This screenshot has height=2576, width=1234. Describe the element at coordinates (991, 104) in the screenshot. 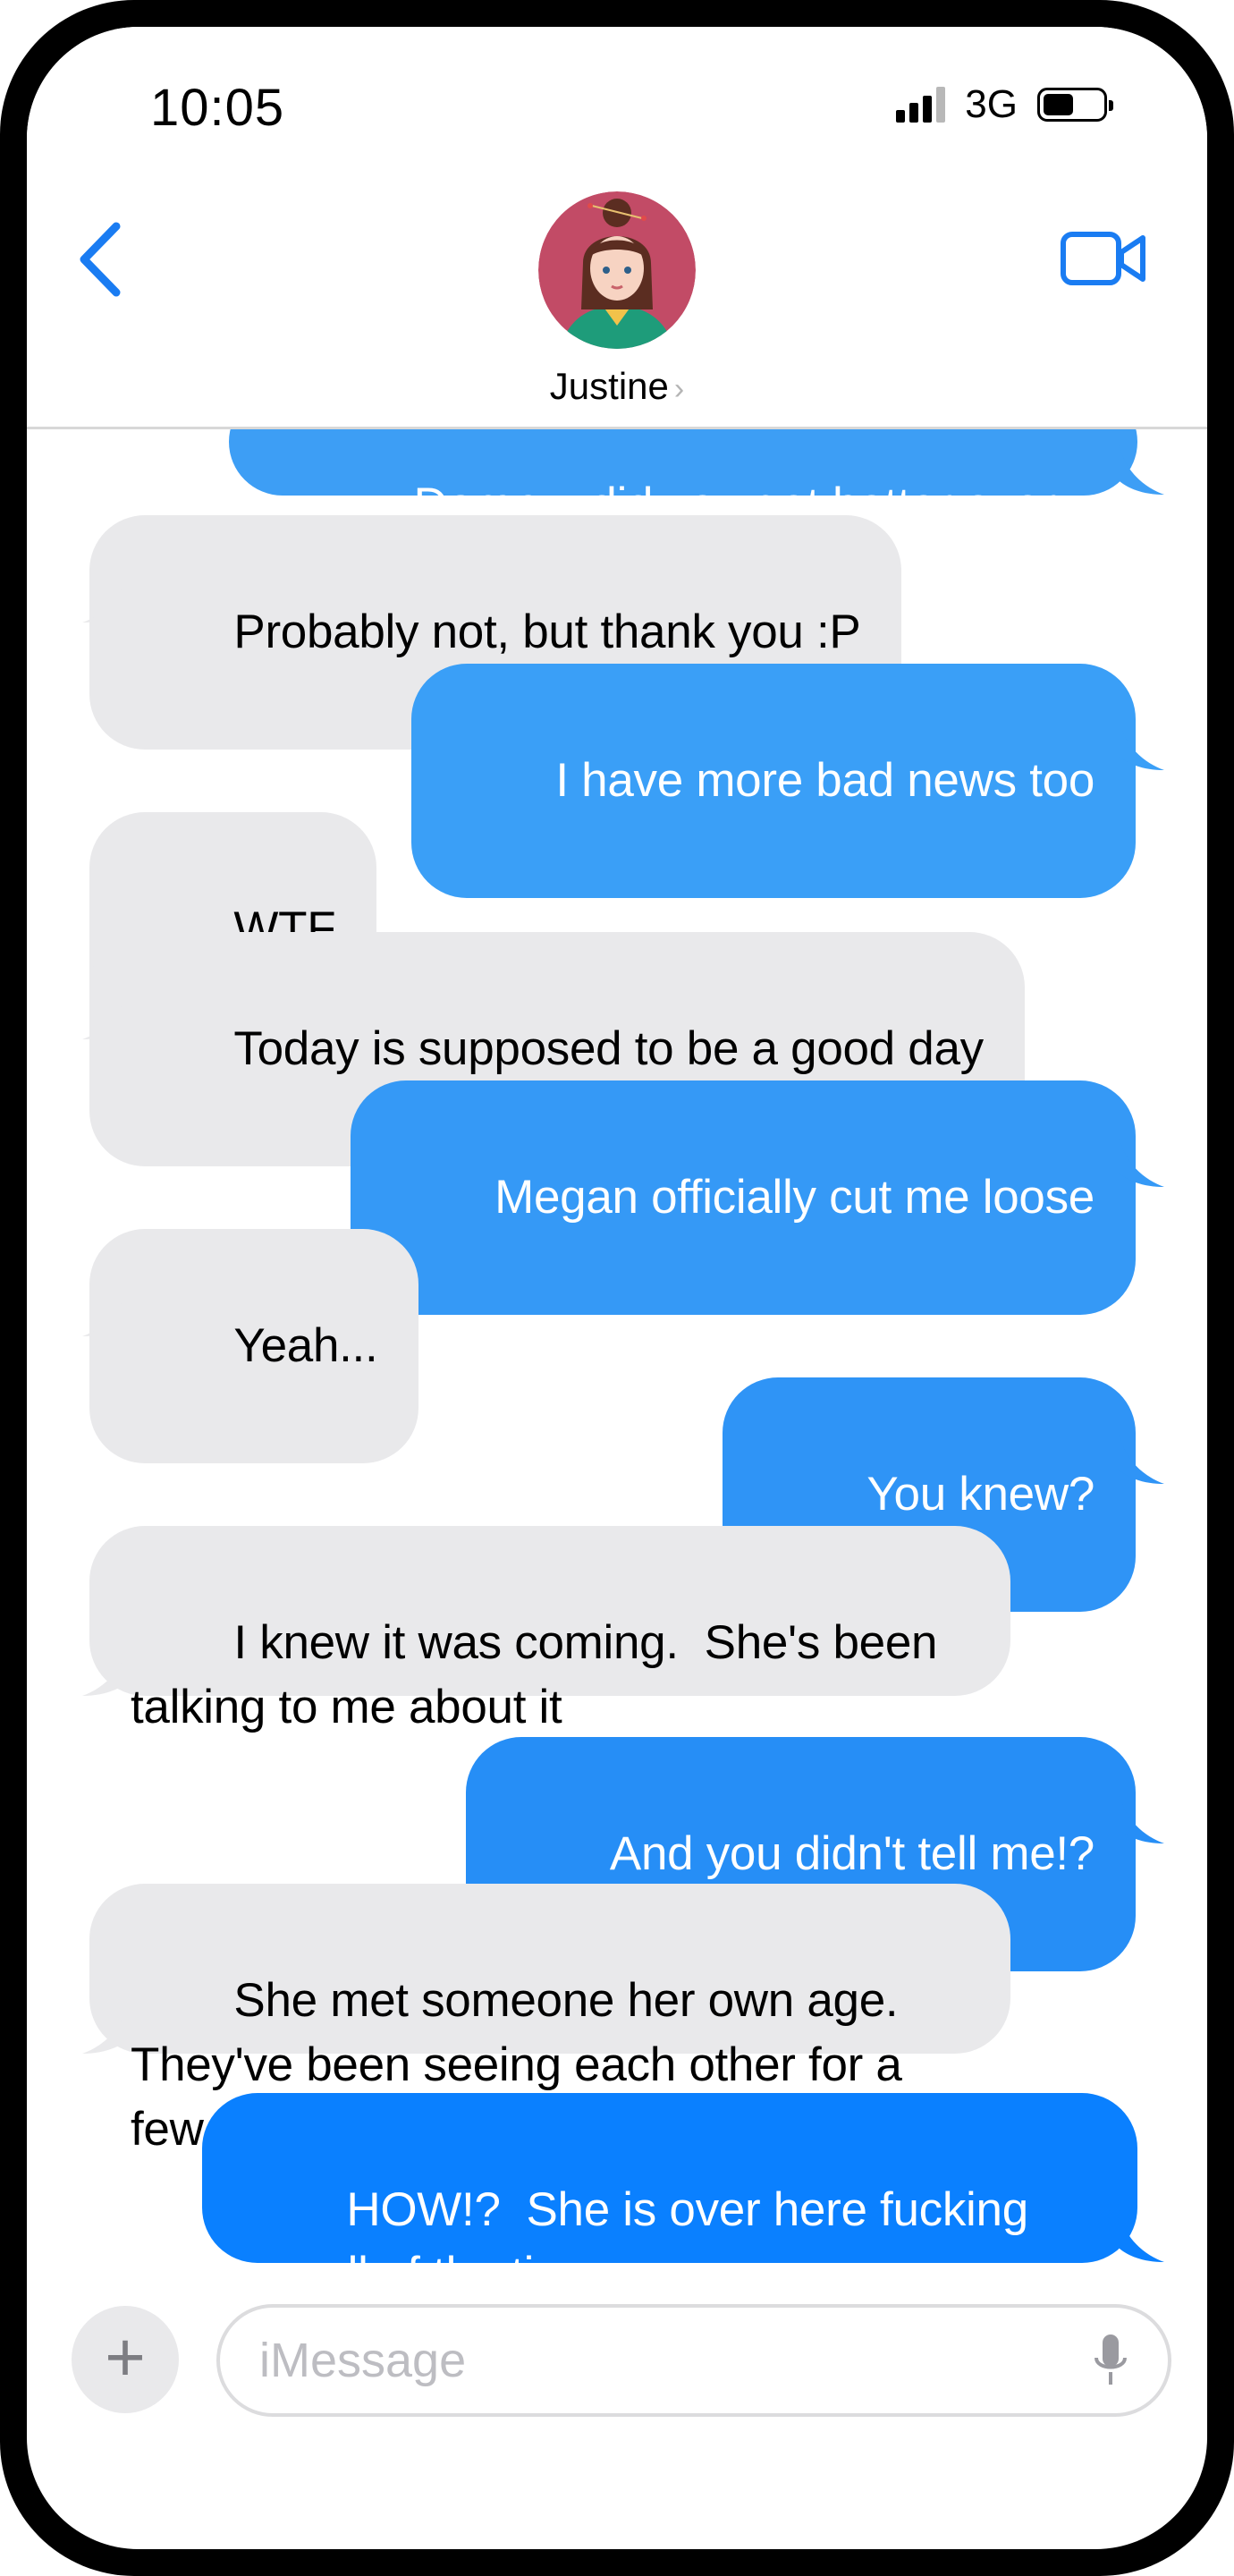

I see `network-label: 3G` at that location.